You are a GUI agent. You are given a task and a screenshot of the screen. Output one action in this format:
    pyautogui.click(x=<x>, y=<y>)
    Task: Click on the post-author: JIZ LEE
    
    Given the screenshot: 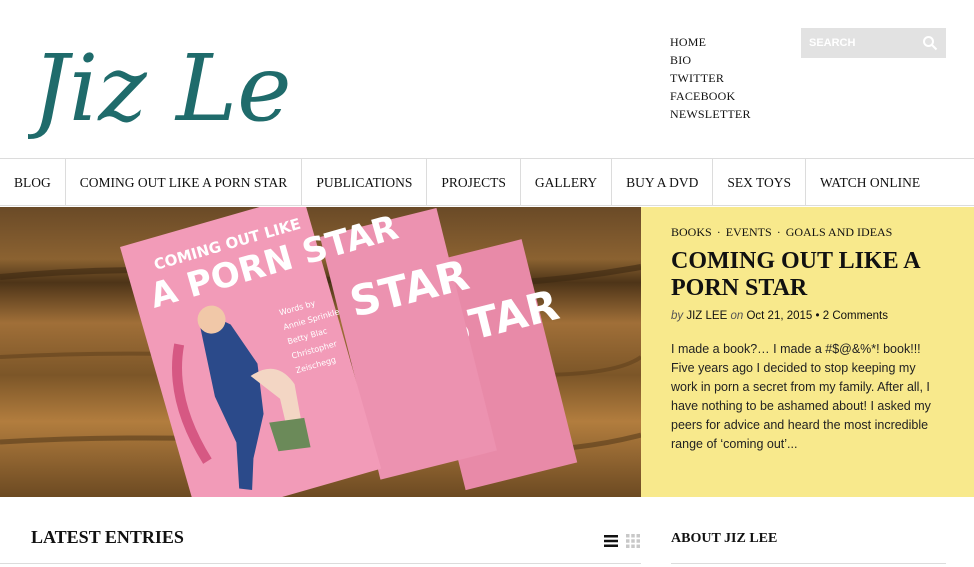 What is the action you would take?
    pyautogui.click(x=706, y=316)
    